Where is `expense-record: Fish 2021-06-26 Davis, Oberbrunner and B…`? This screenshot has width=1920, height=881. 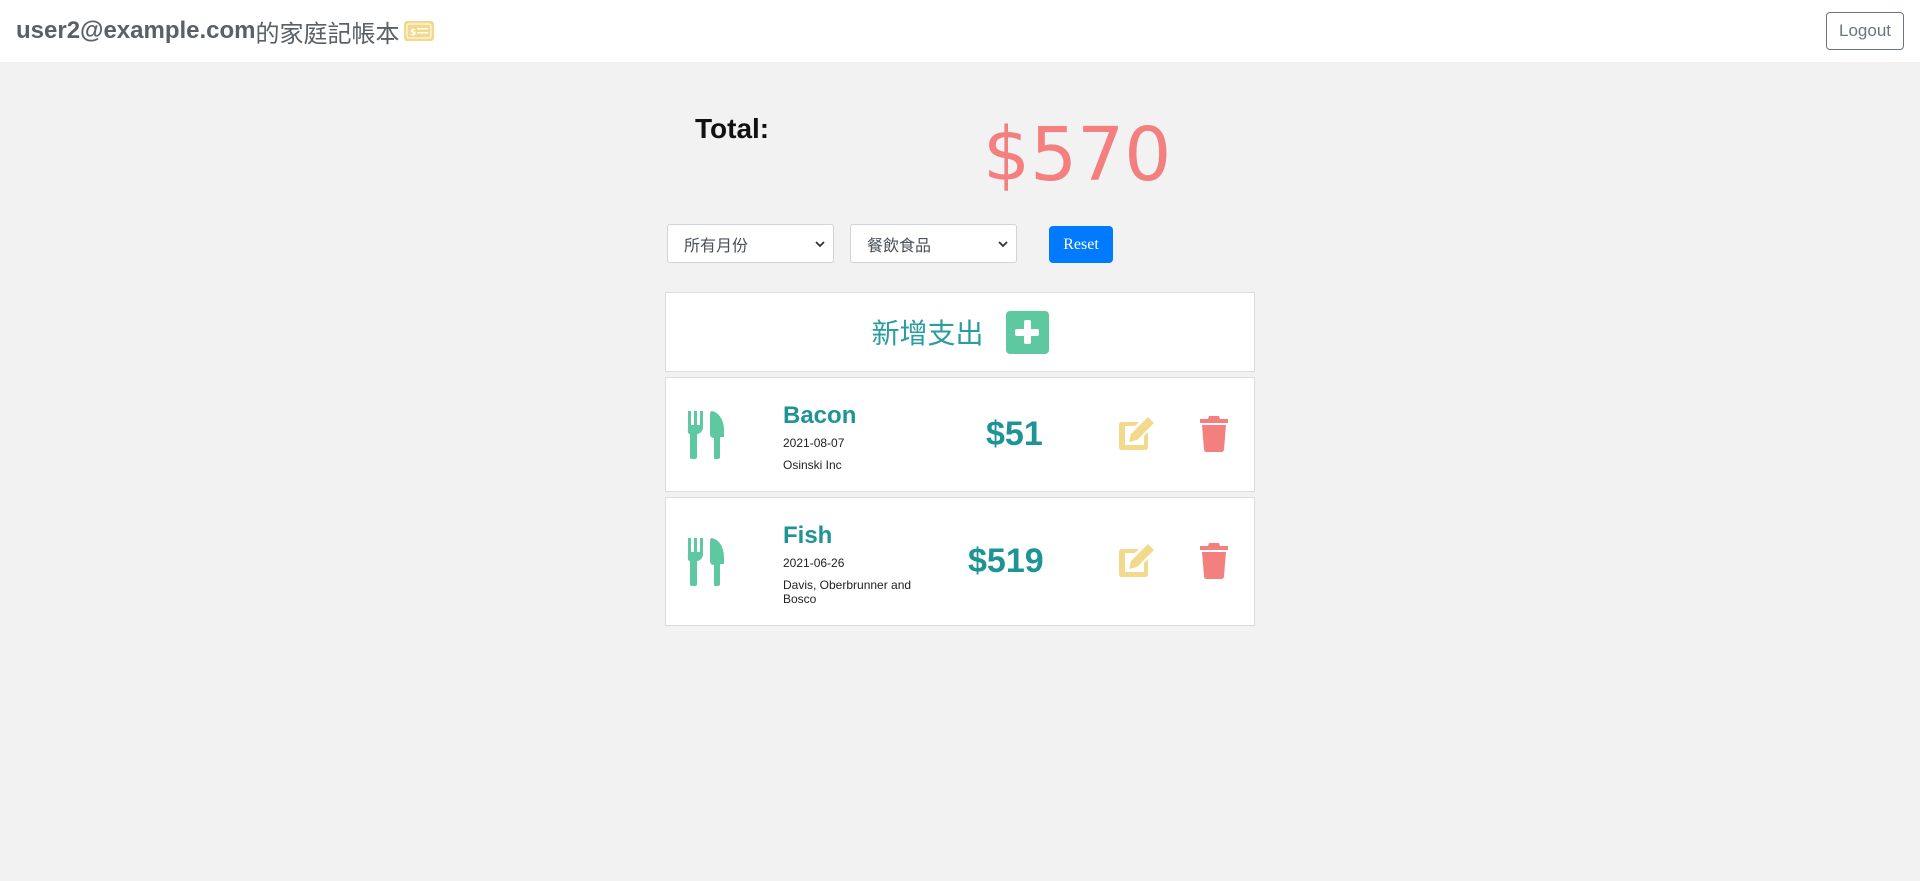 expense-record: Fish 2021-06-26 Davis, Oberbrunner and B… is located at coordinates (960, 561).